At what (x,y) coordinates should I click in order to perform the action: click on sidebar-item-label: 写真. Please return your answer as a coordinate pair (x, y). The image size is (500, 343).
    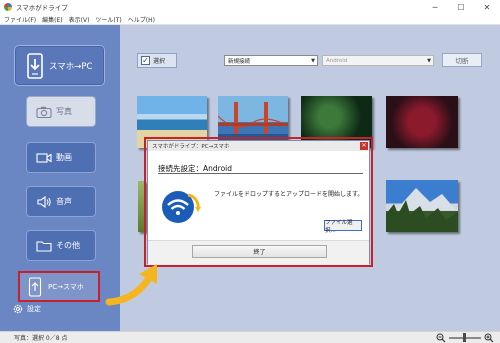
    Looking at the image, I should click on (64, 111).